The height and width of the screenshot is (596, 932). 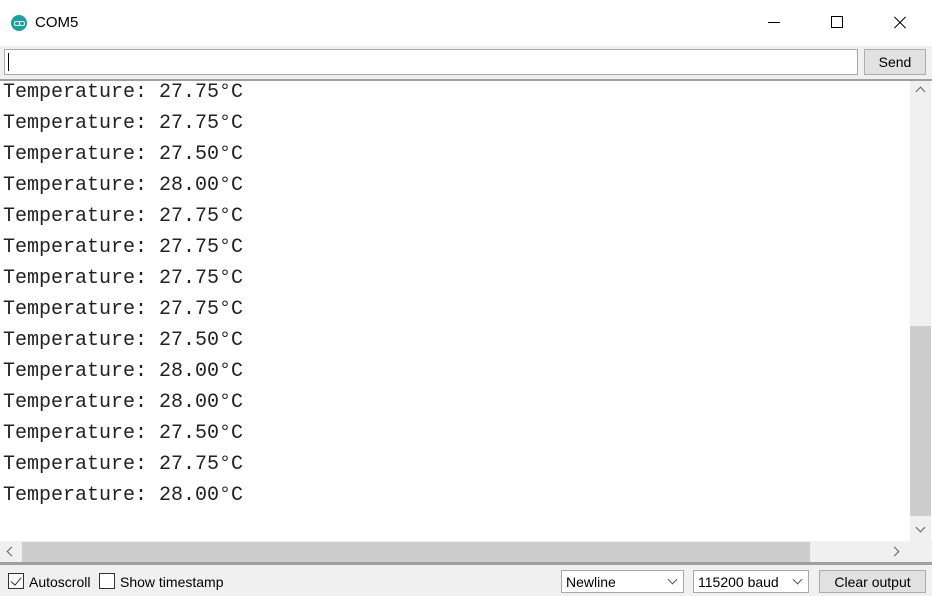 I want to click on scroll-right-icon, so click(x=896, y=551).